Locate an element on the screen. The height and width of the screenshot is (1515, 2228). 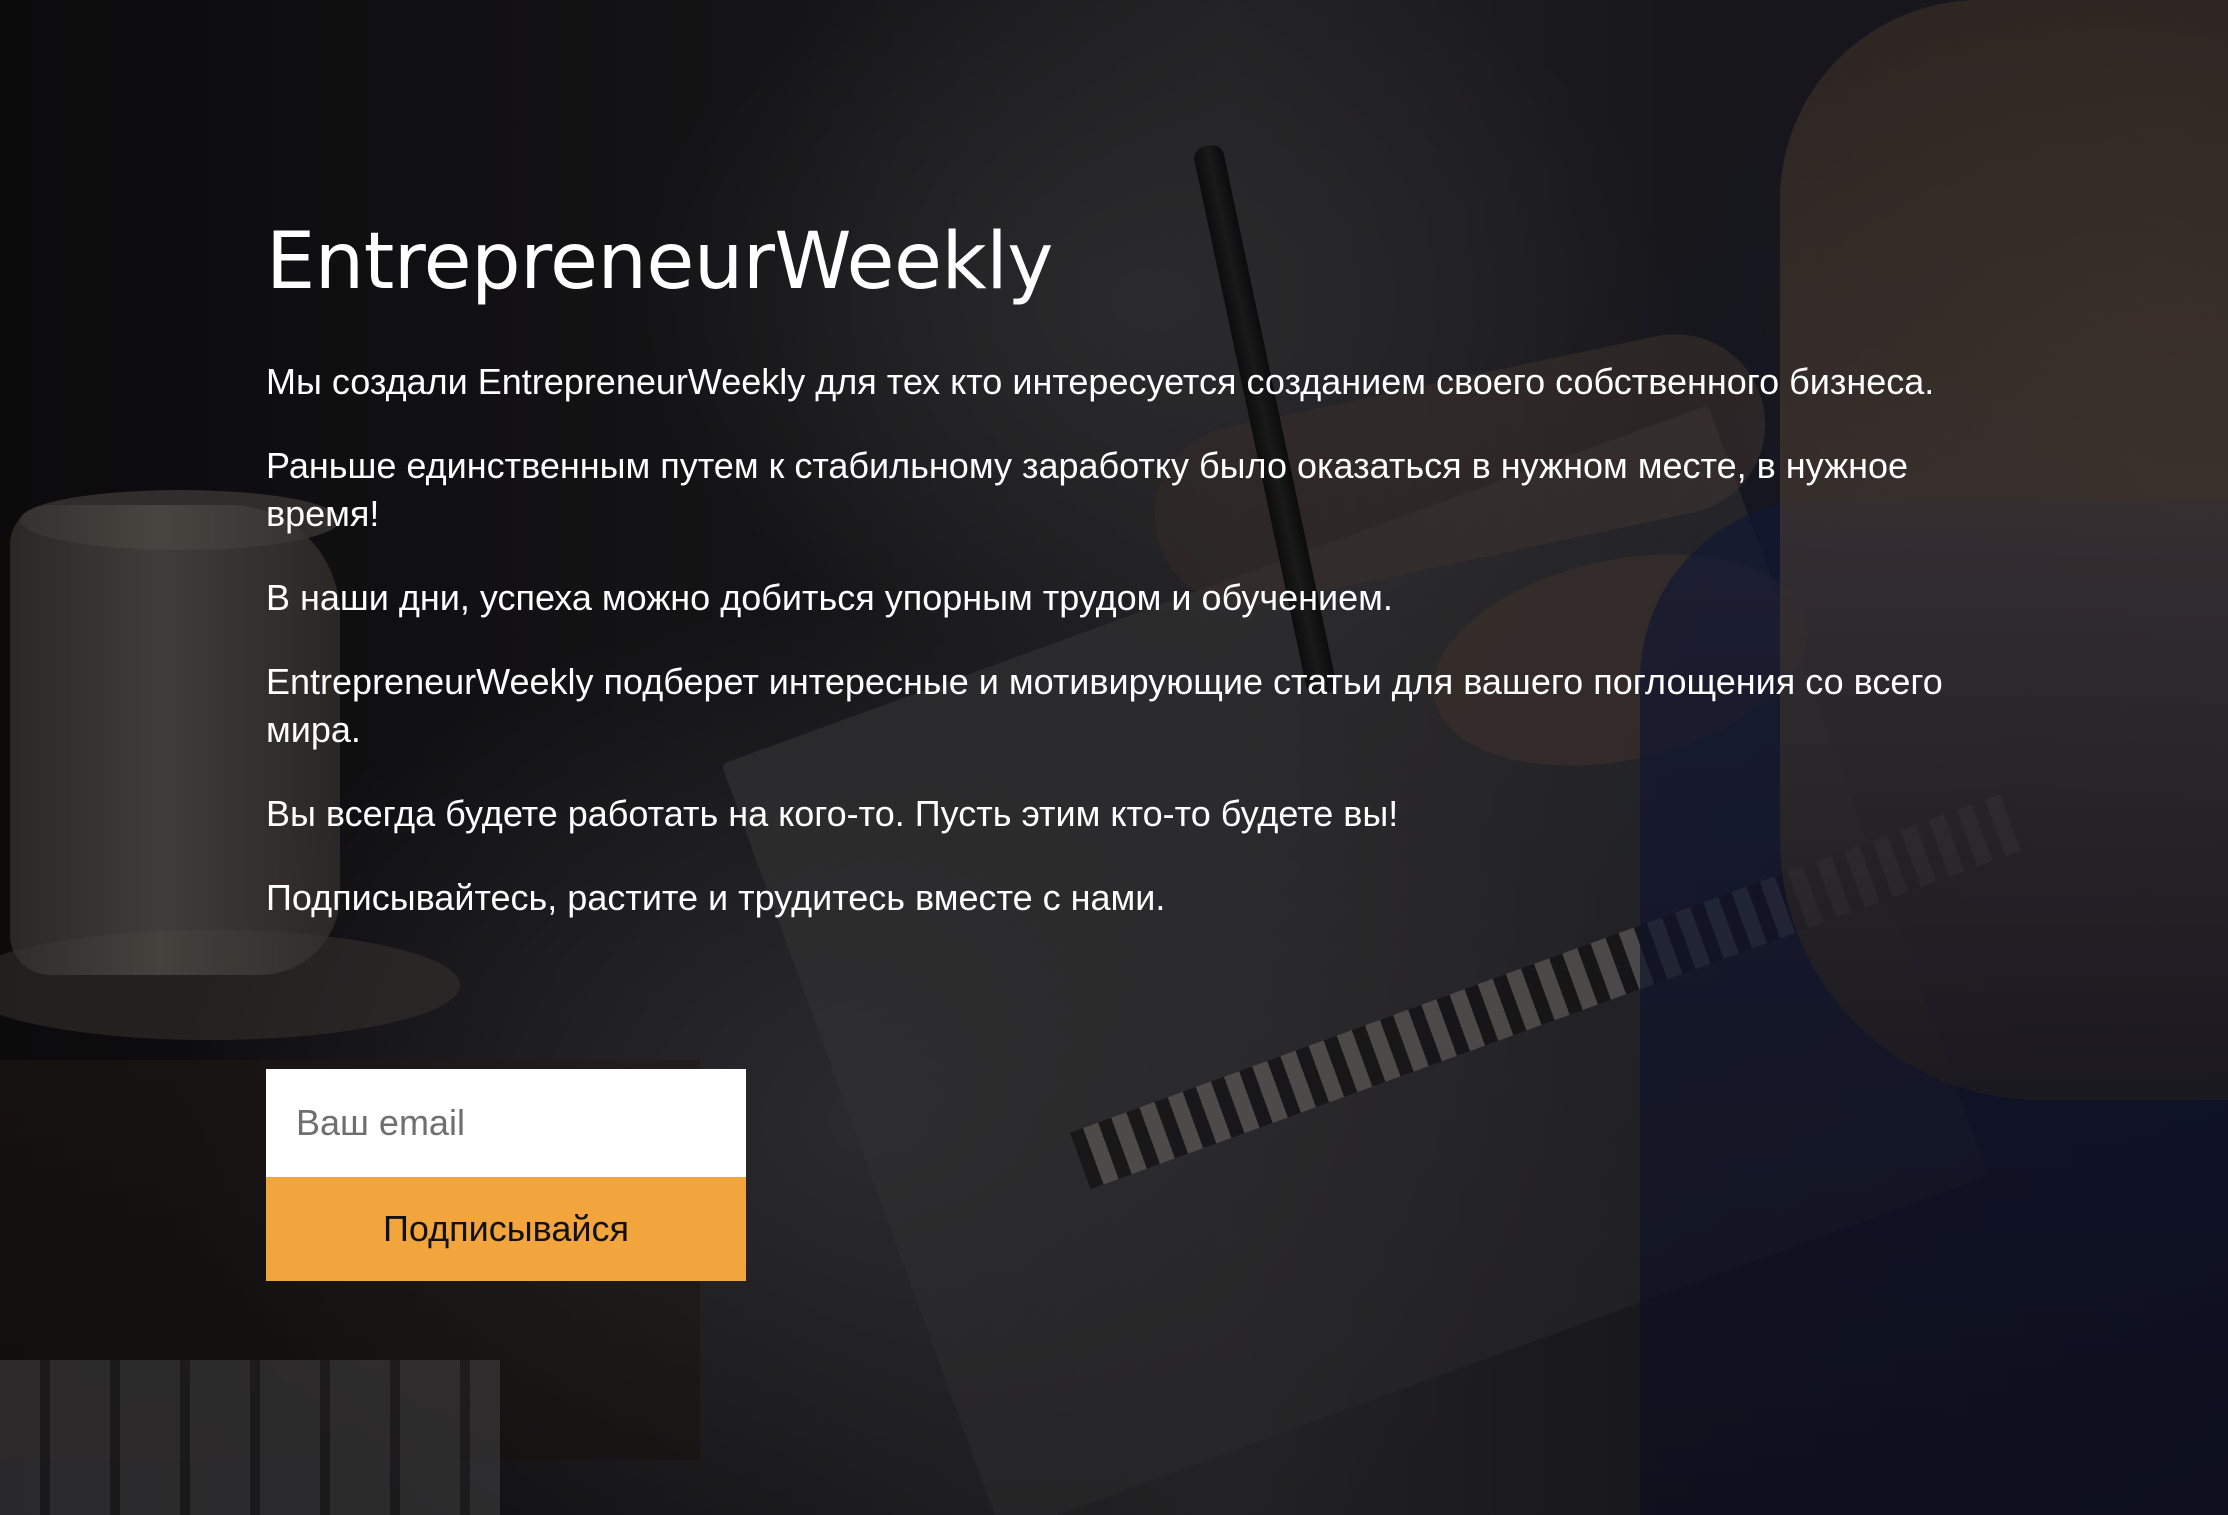
brand-title: EntrepreneurWeekly is located at coordinates (659, 262).